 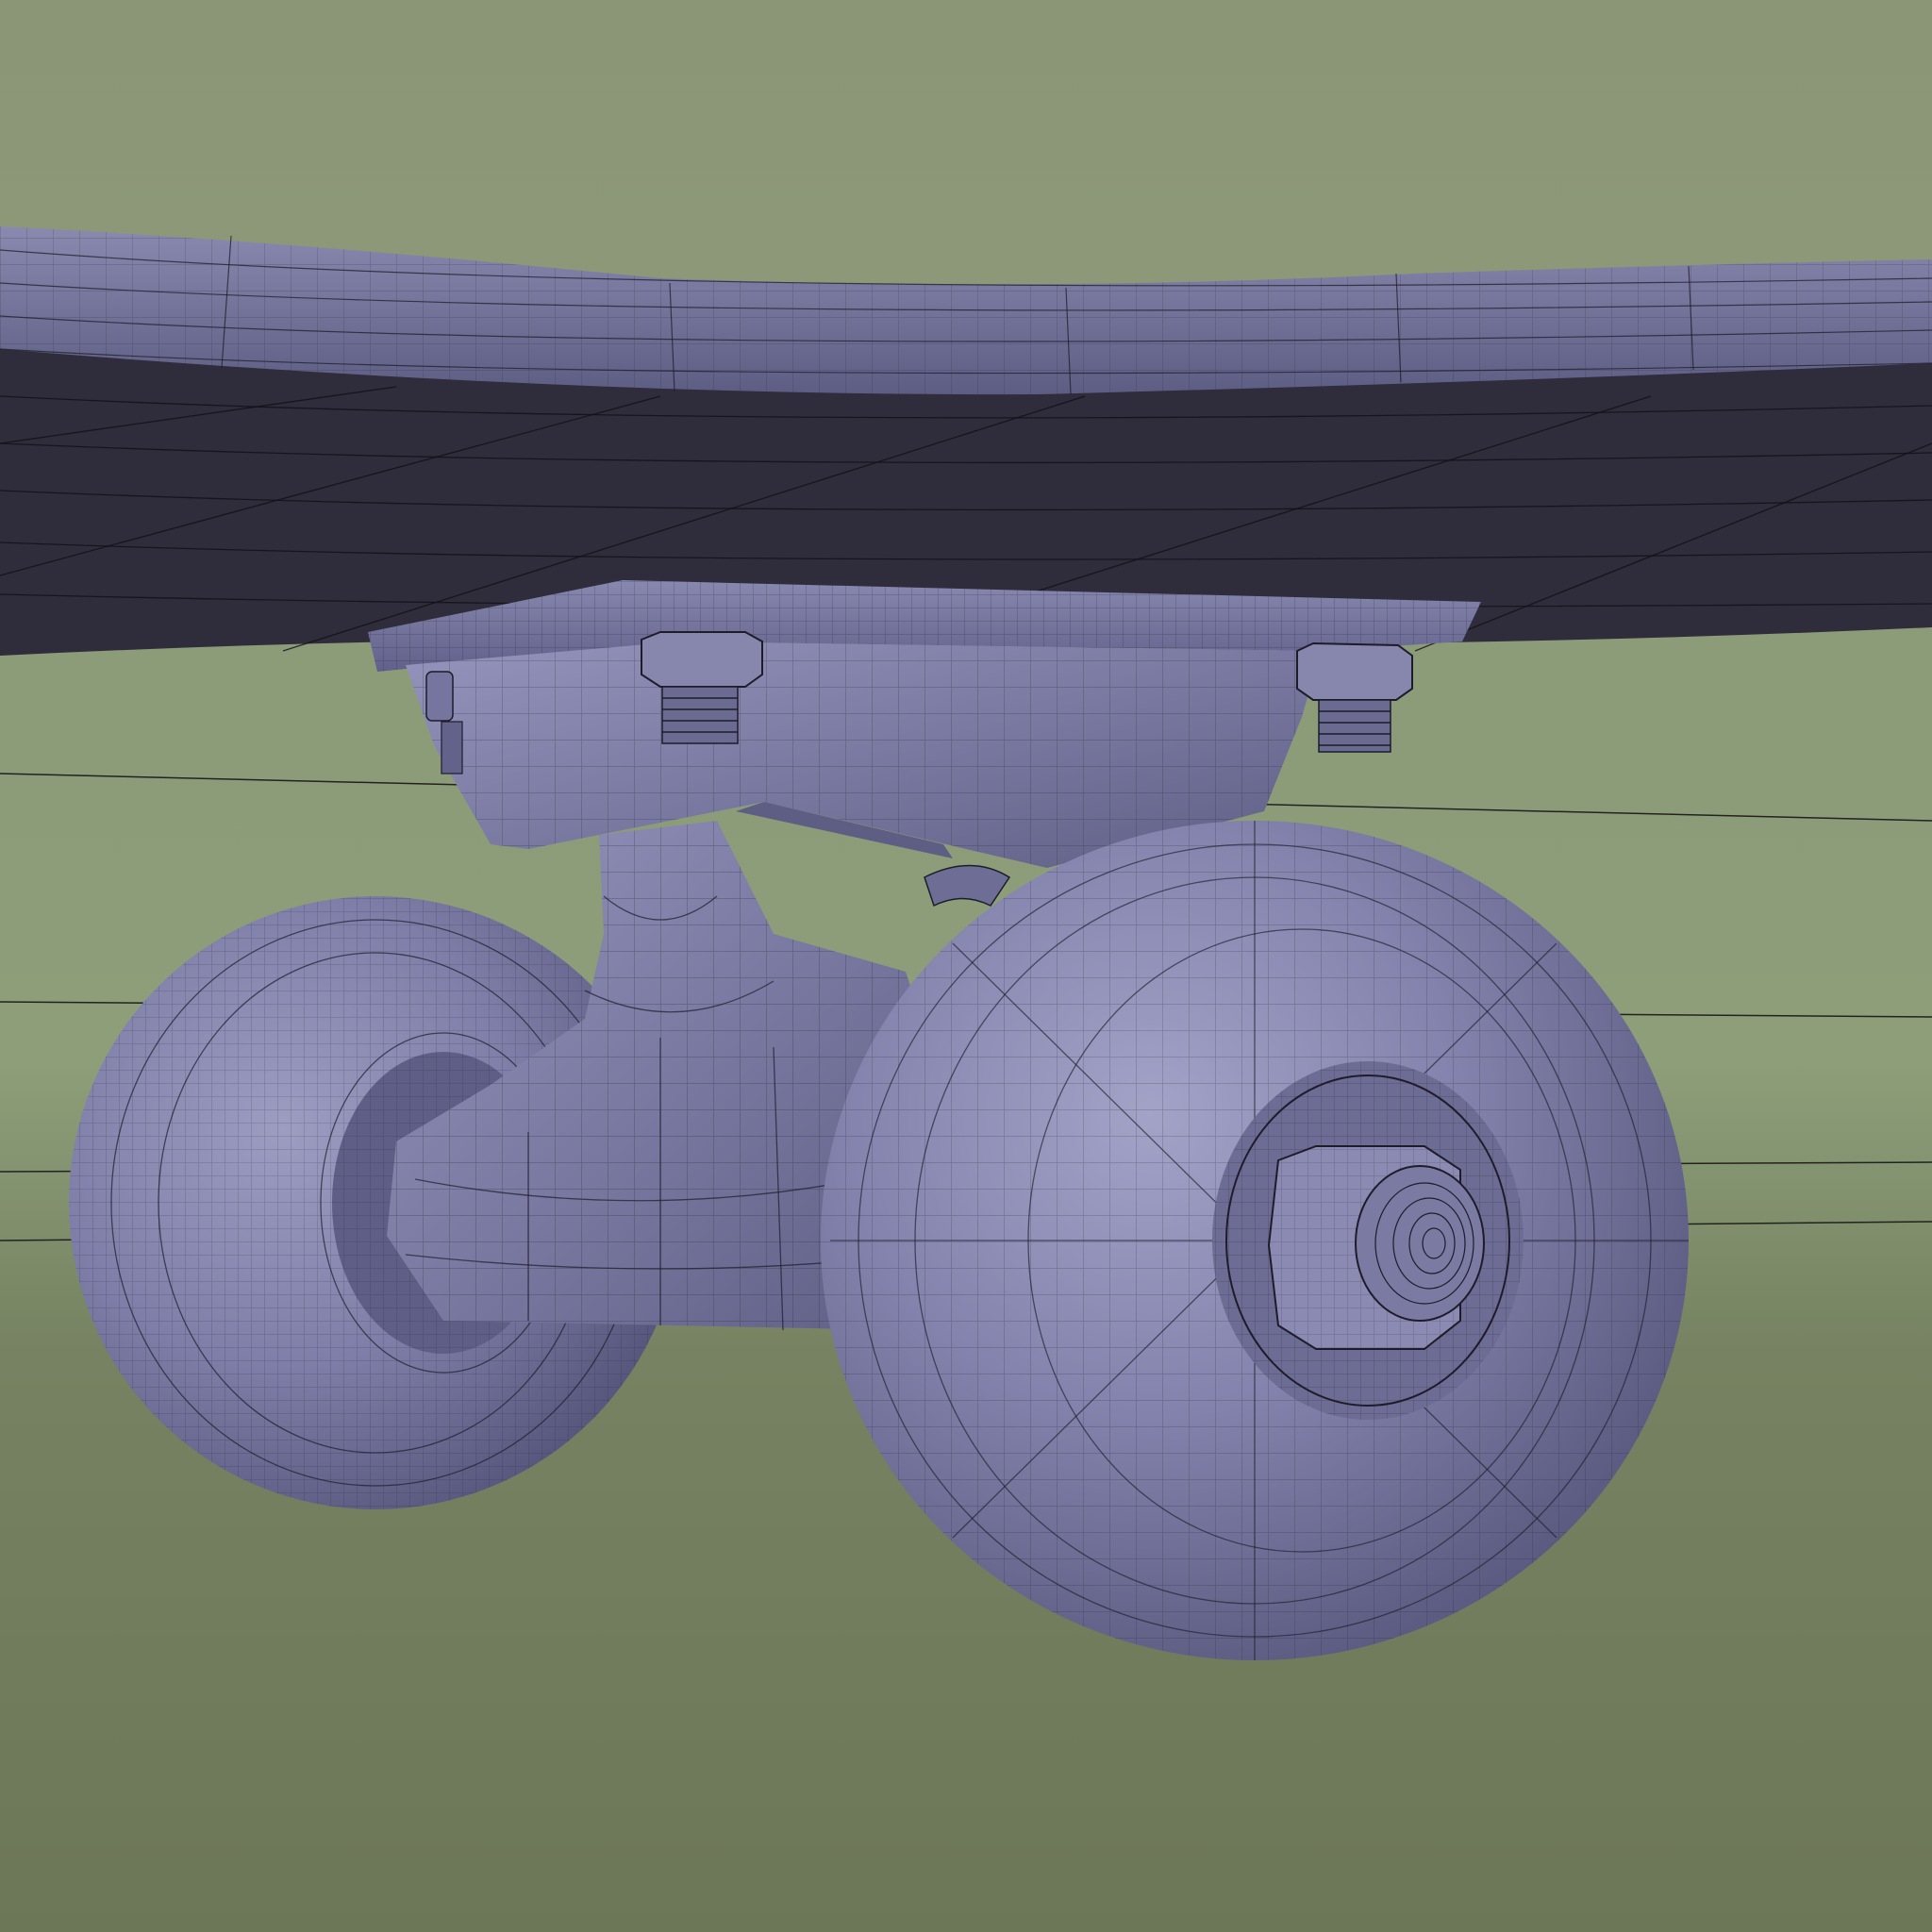 What do you see at coordinates (1376, 1248) in the screenshot?
I see `axle-nut` at bounding box center [1376, 1248].